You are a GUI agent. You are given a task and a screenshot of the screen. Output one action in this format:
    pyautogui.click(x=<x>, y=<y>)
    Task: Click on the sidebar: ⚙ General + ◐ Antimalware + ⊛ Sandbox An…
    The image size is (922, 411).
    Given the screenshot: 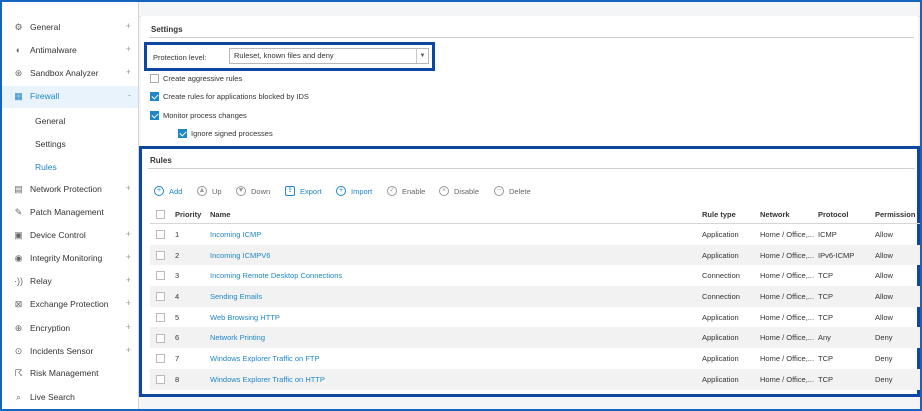 What is the action you would take?
    pyautogui.click(x=70, y=205)
    